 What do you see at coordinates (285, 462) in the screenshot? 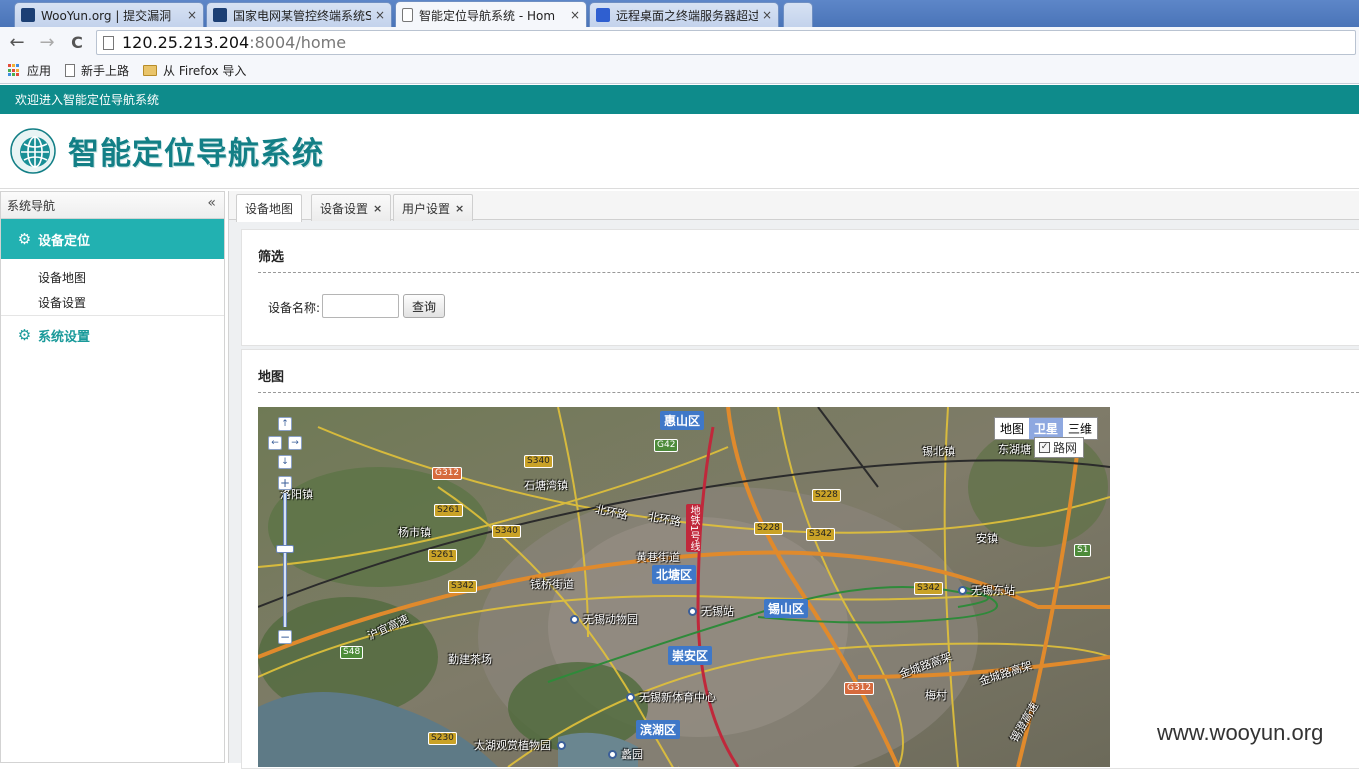
I see `pan-down-icon: ↓` at bounding box center [285, 462].